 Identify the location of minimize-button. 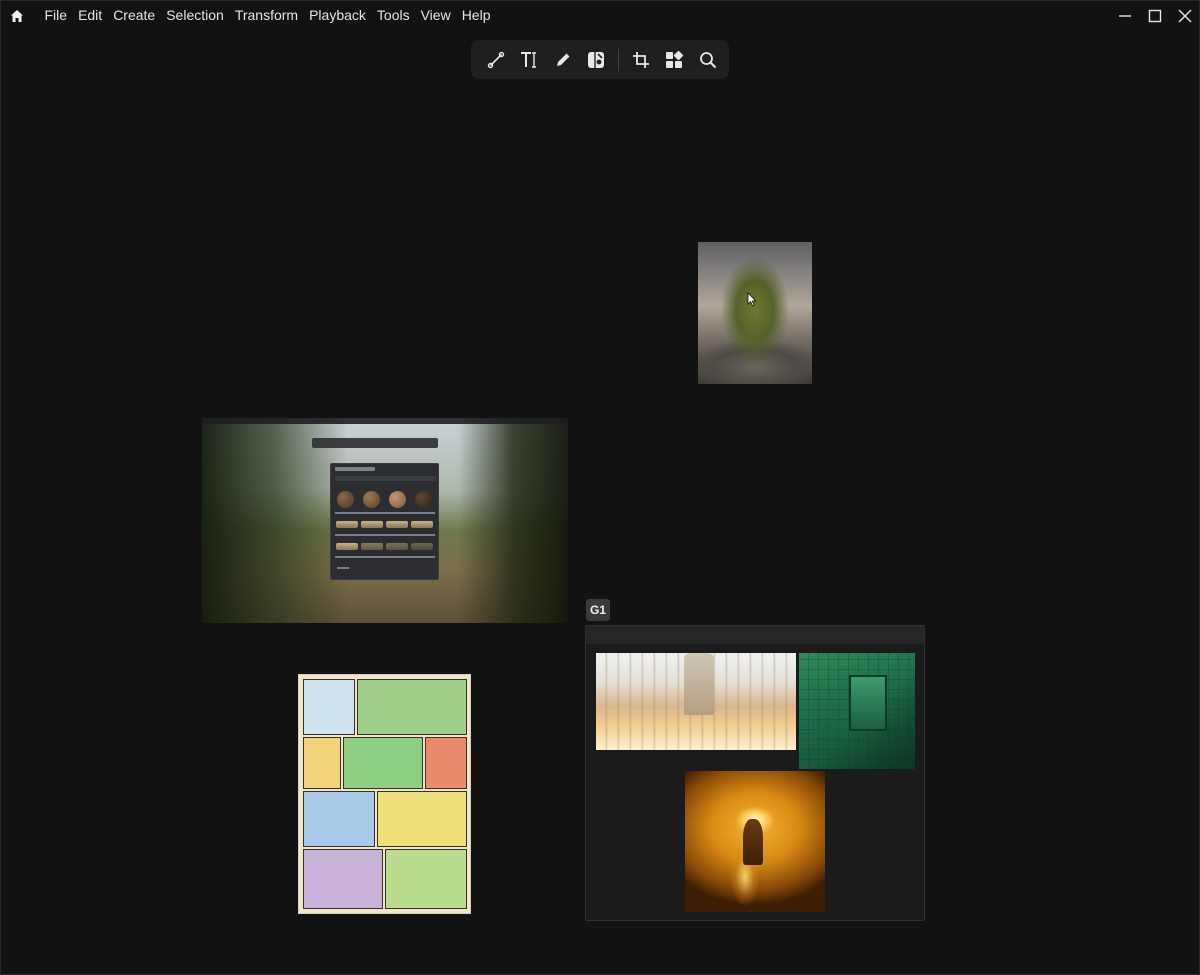
(1125, 15).